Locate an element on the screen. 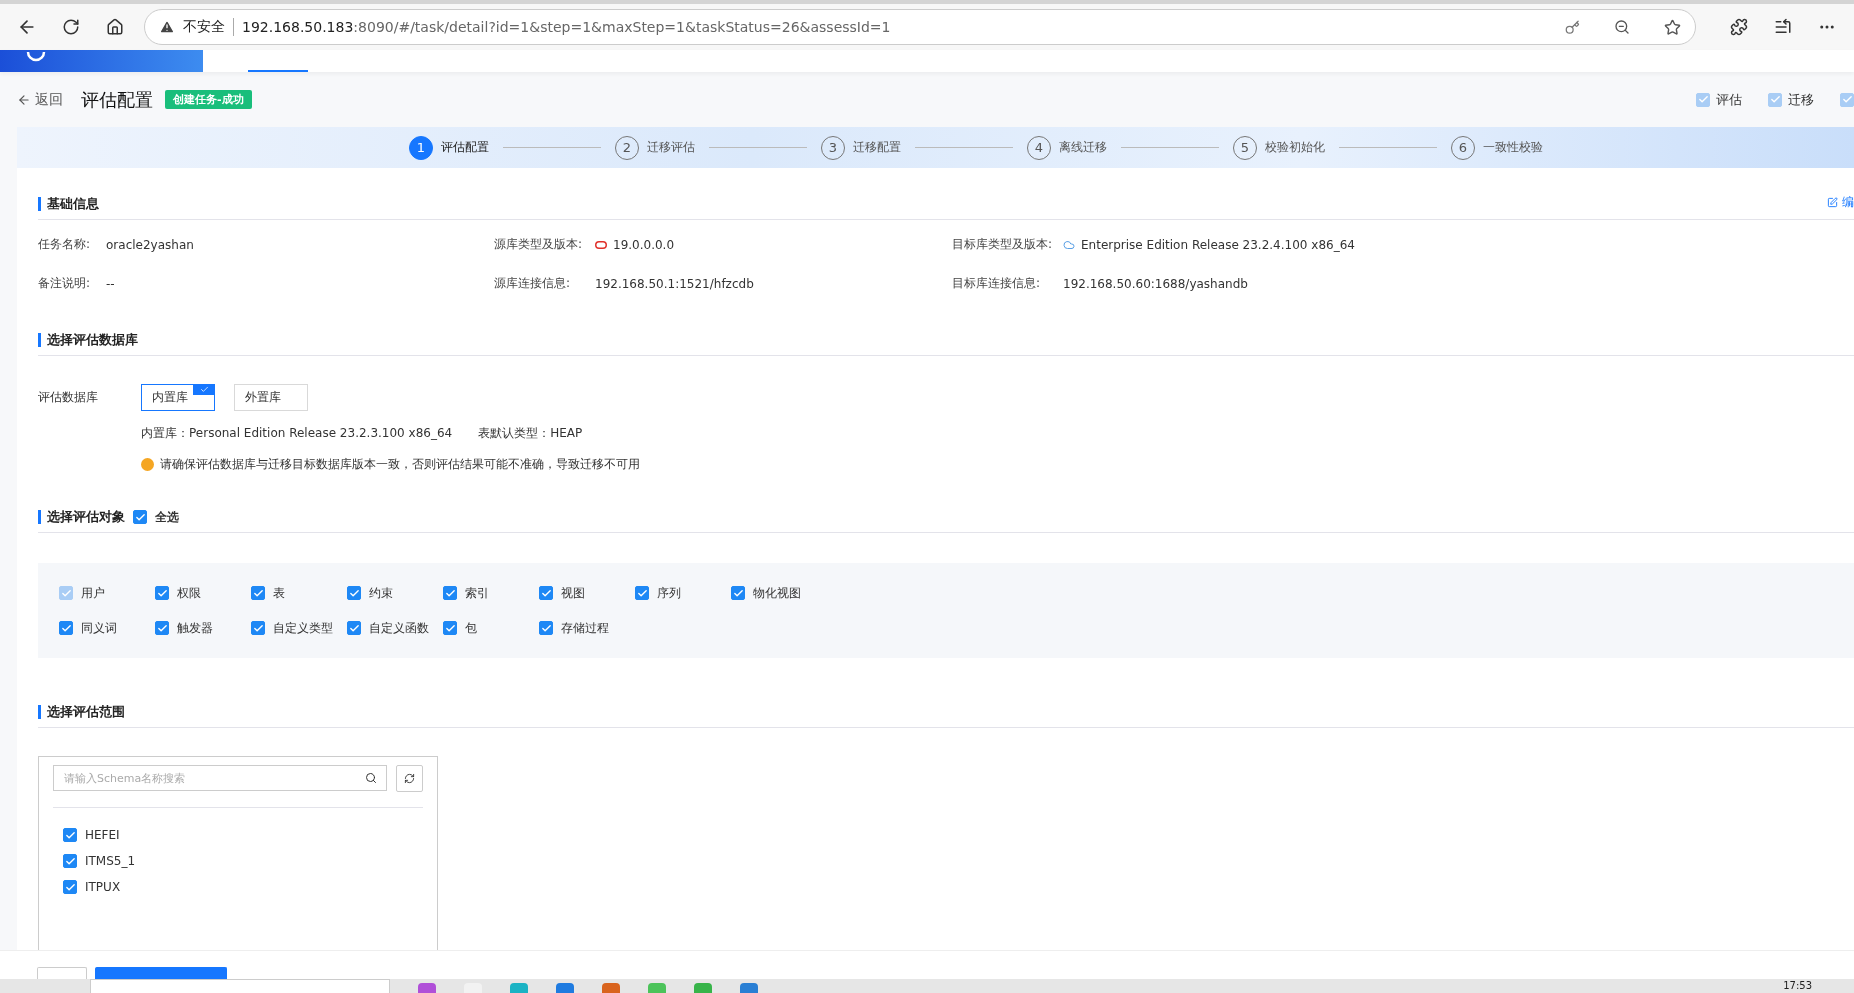  search-icon is located at coordinates (371, 778).